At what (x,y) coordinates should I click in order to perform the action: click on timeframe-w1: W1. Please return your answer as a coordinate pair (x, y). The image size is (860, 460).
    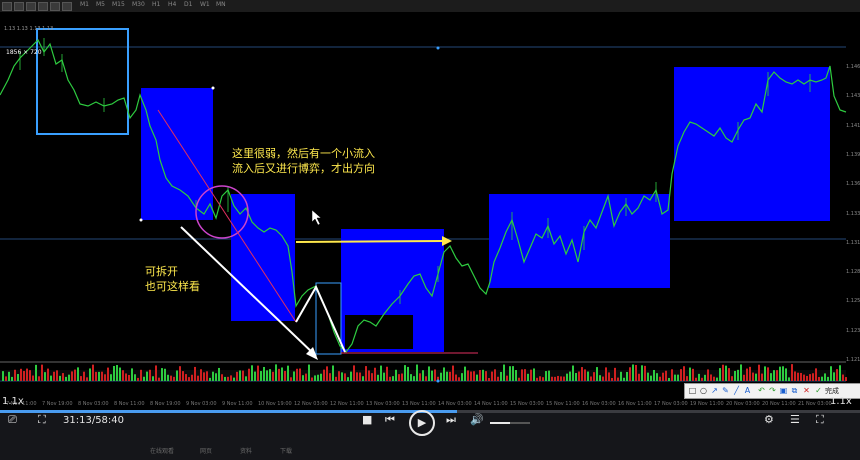
    Looking at the image, I should click on (205, 4).